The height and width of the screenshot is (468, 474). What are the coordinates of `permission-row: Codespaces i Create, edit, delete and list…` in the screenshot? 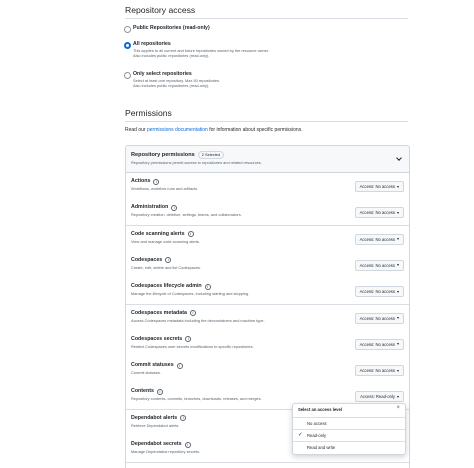 It's located at (267, 265).